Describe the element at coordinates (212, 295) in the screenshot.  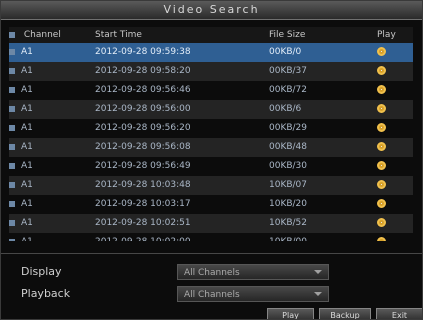
I see `playback-select-value: All Channels` at that location.